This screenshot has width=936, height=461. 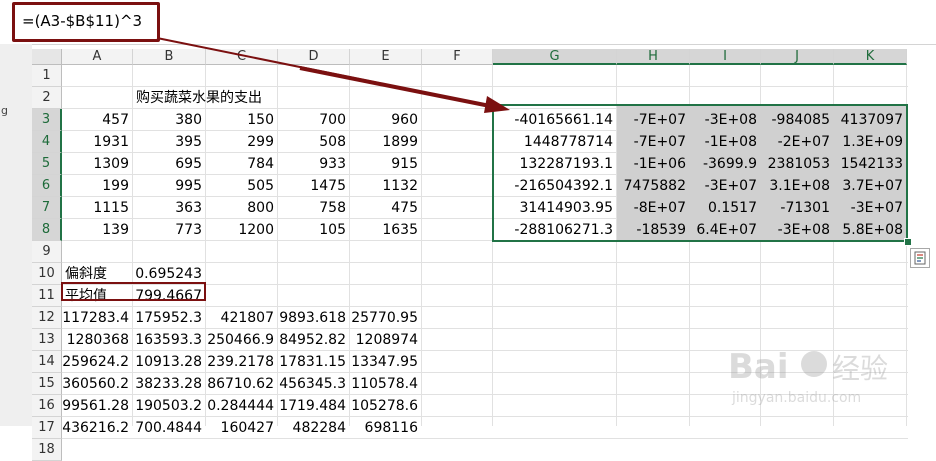 I want to click on baidu-watermark-logo: Bai 经验 jingyan.baidu.com, so click(x=820, y=375).